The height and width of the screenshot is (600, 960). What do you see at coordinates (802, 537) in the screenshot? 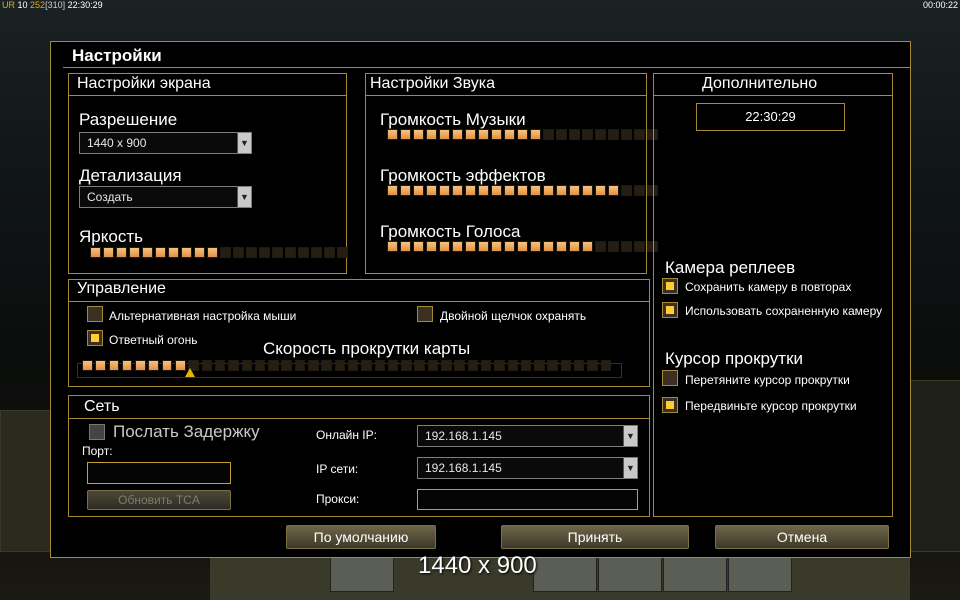
I see `cancel-button: Отмена` at bounding box center [802, 537].